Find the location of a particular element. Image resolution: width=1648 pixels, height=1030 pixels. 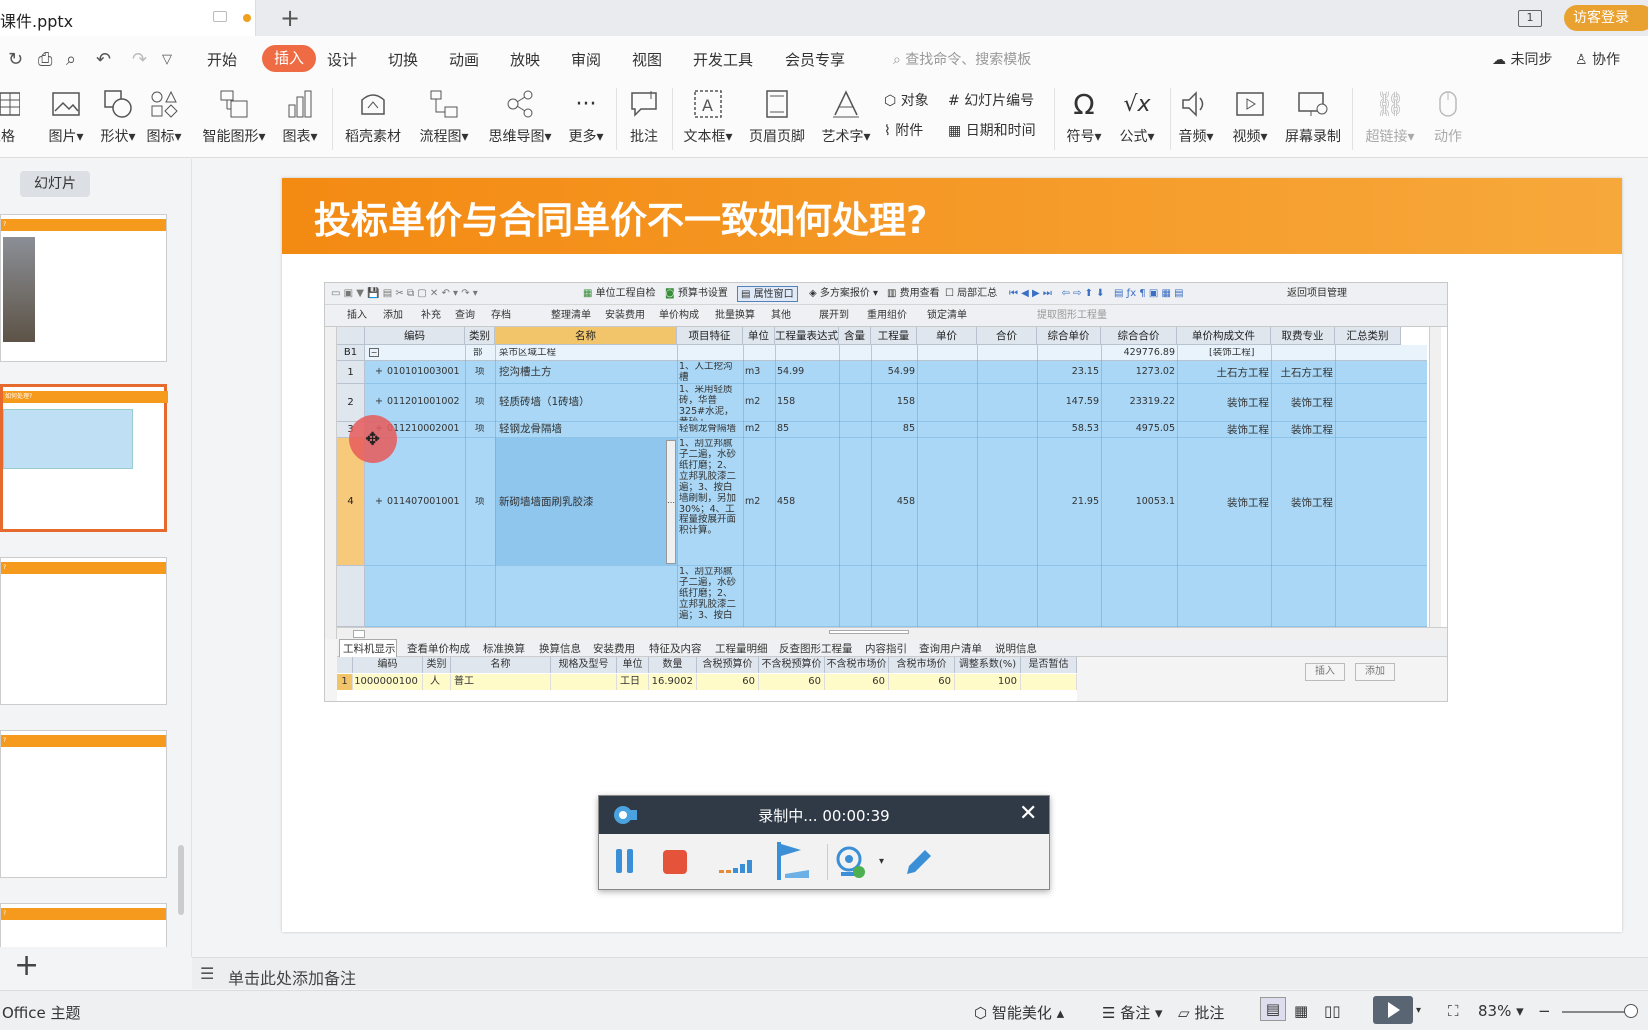

video-button: 视频▾ is located at coordinates (1250, 115).